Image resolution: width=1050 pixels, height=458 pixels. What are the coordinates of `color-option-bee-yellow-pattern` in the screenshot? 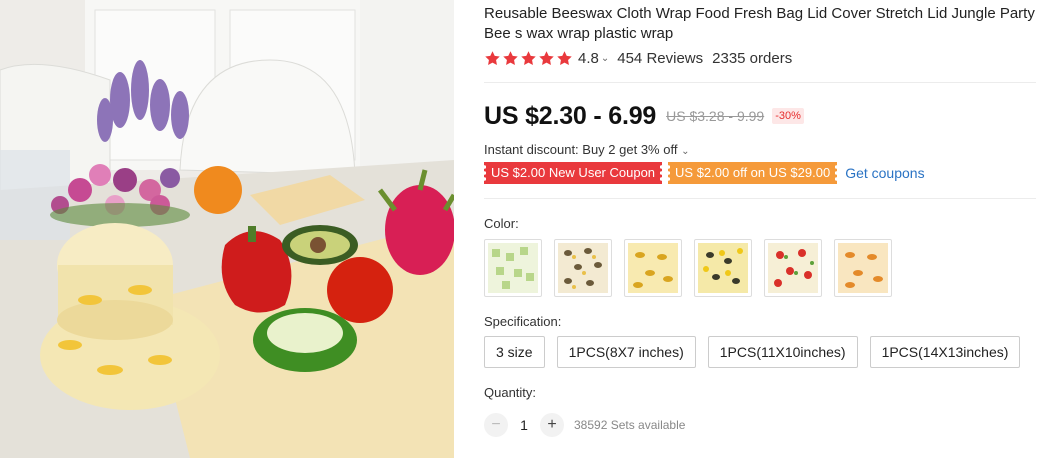 It's located at (653, 268).